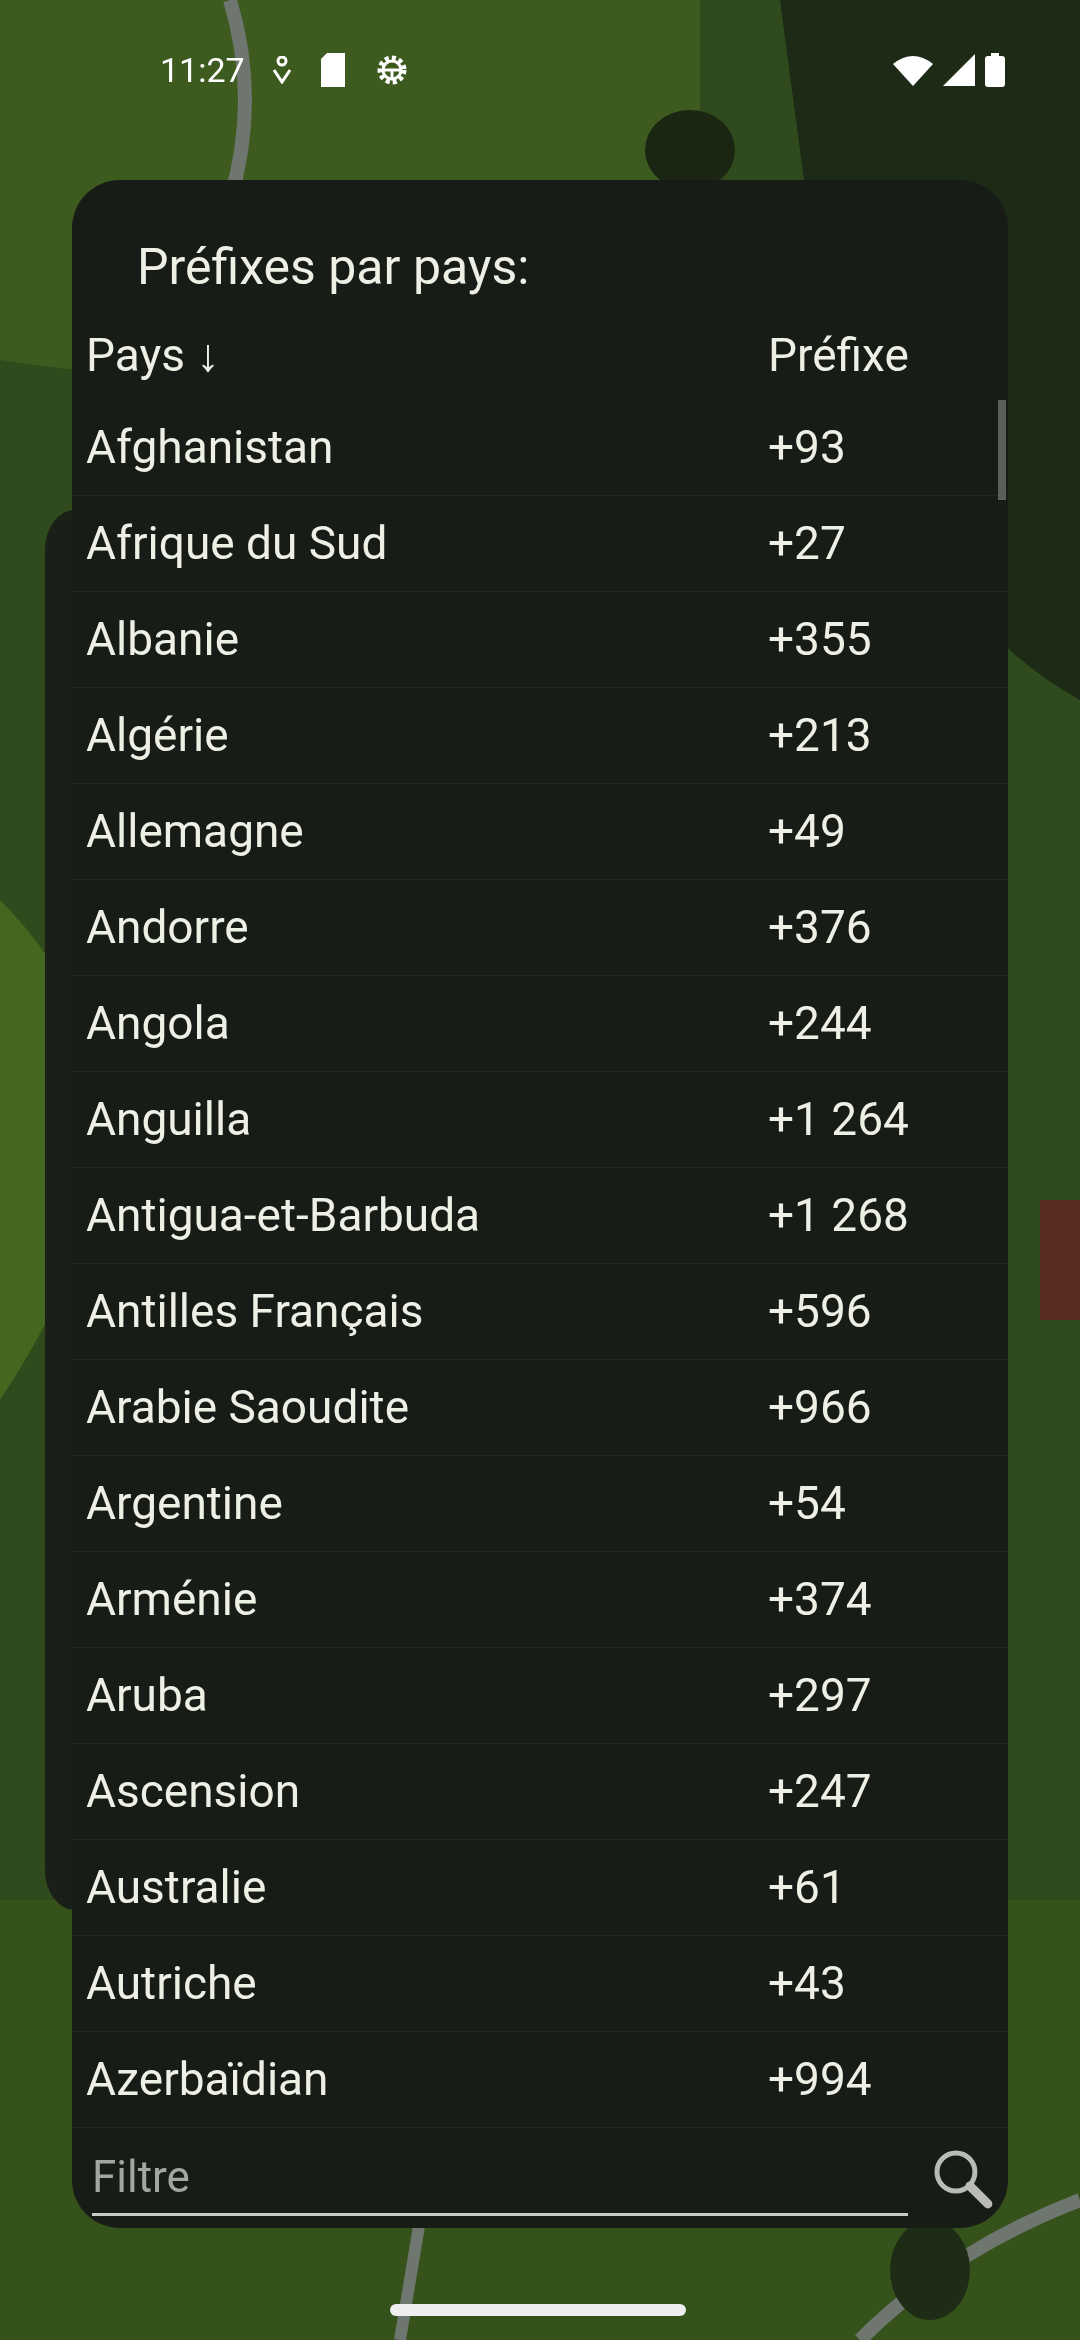 This screenshot has height=2340, width=1080. I want to click on country-cell-text: Azerbaïdian, so click(208, 2079).